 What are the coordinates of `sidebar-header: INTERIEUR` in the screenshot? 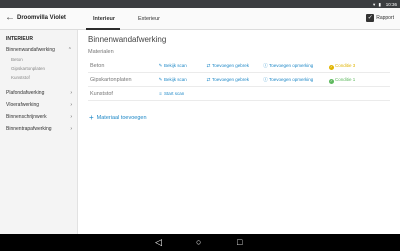 It's located at (19, 39).